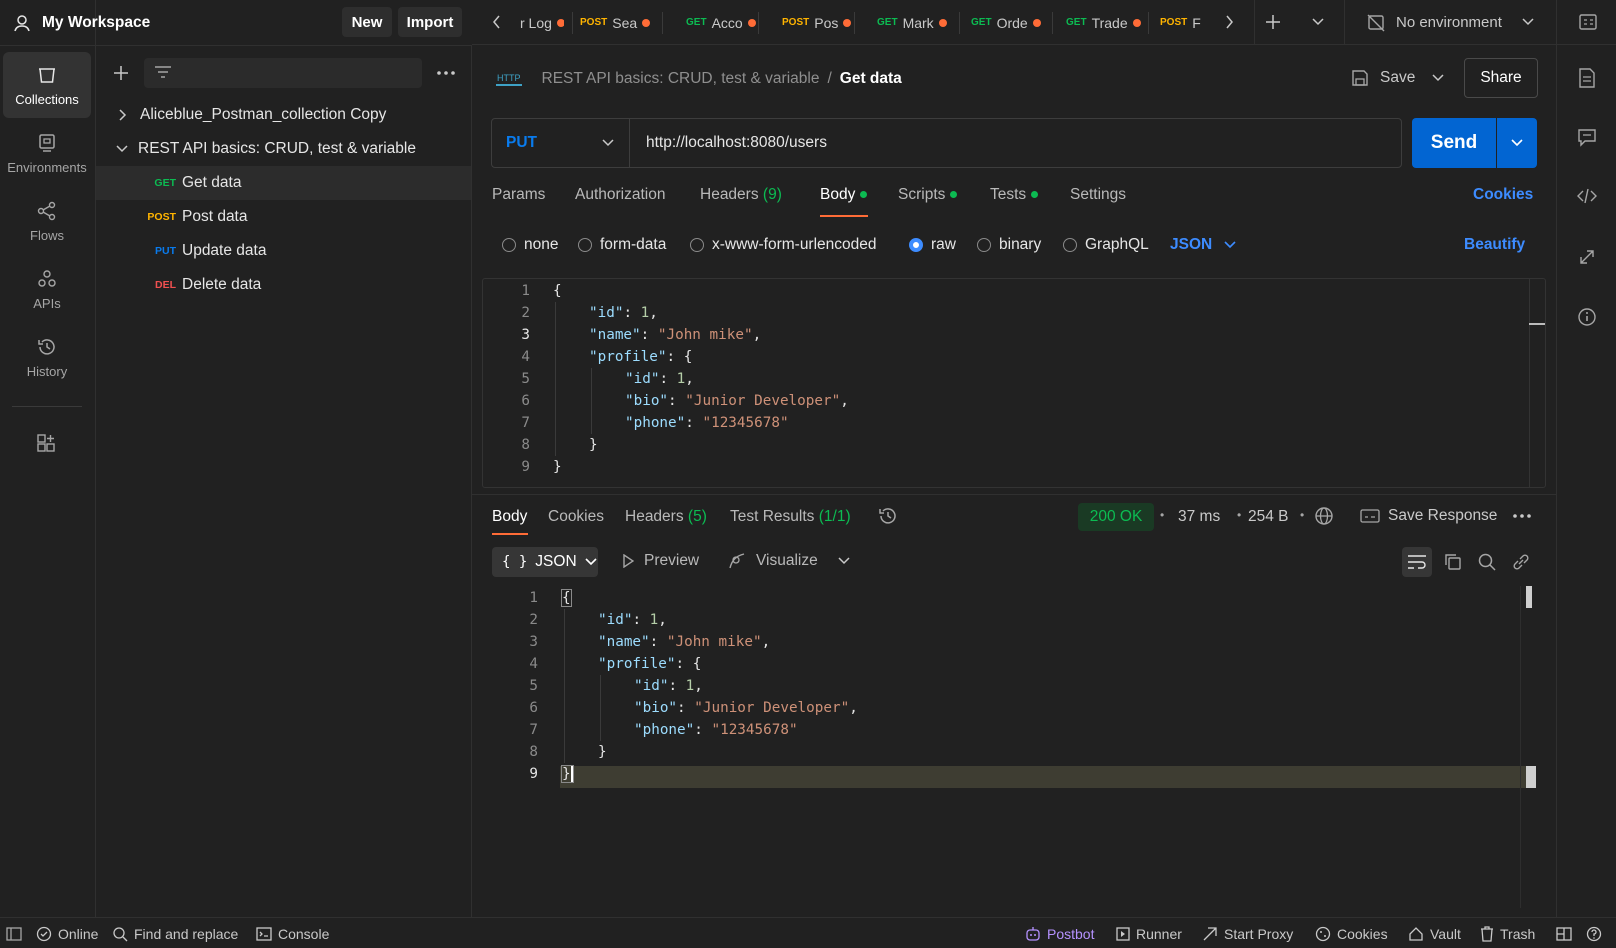  What do you see at coordinates (1453, 562) in the screenshot?
I see `copy-button` at bounding box center [1453, 562].